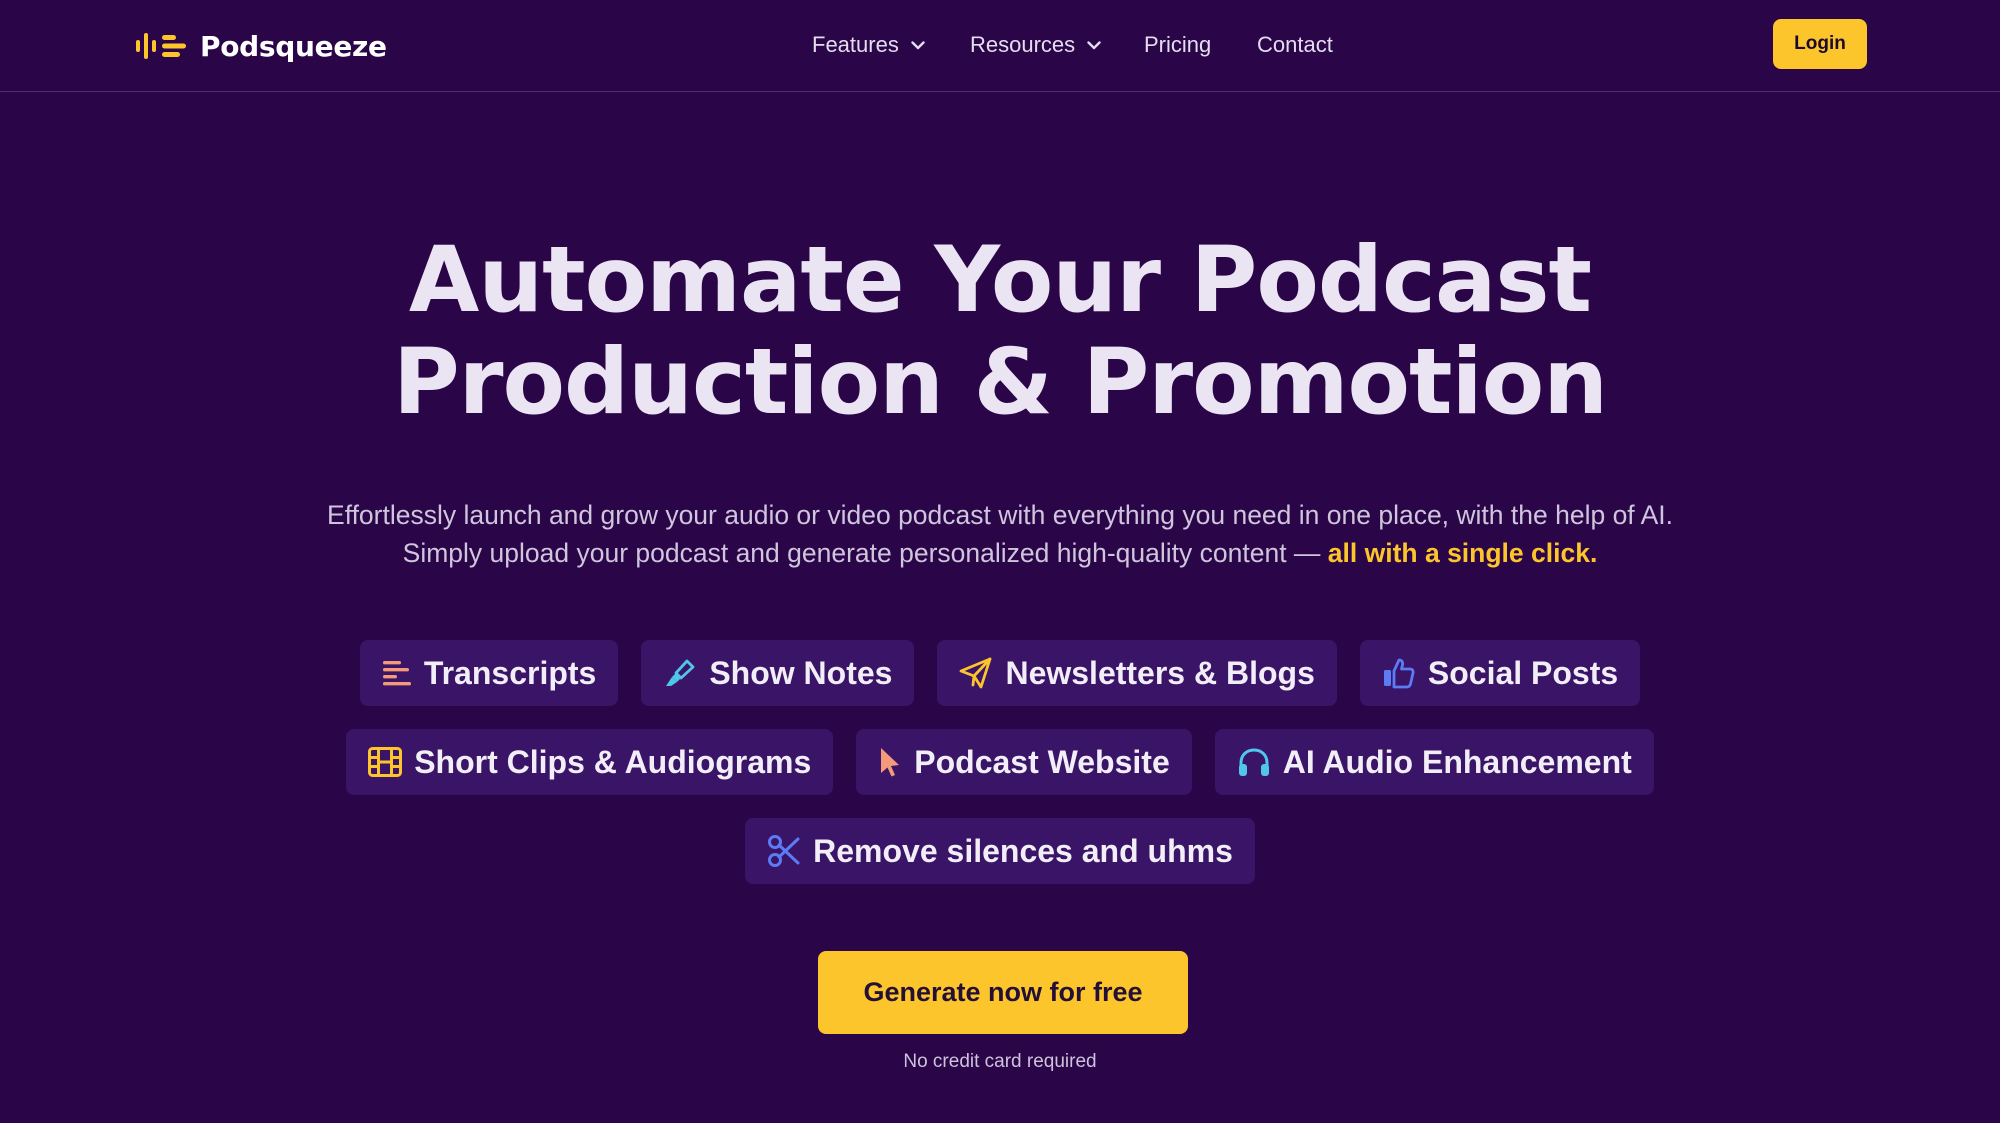 The image size is (2000, 1123). I want to click on feature-pill-newsletters-blogs: Newsletters & Blogs, so click(1137, 673).